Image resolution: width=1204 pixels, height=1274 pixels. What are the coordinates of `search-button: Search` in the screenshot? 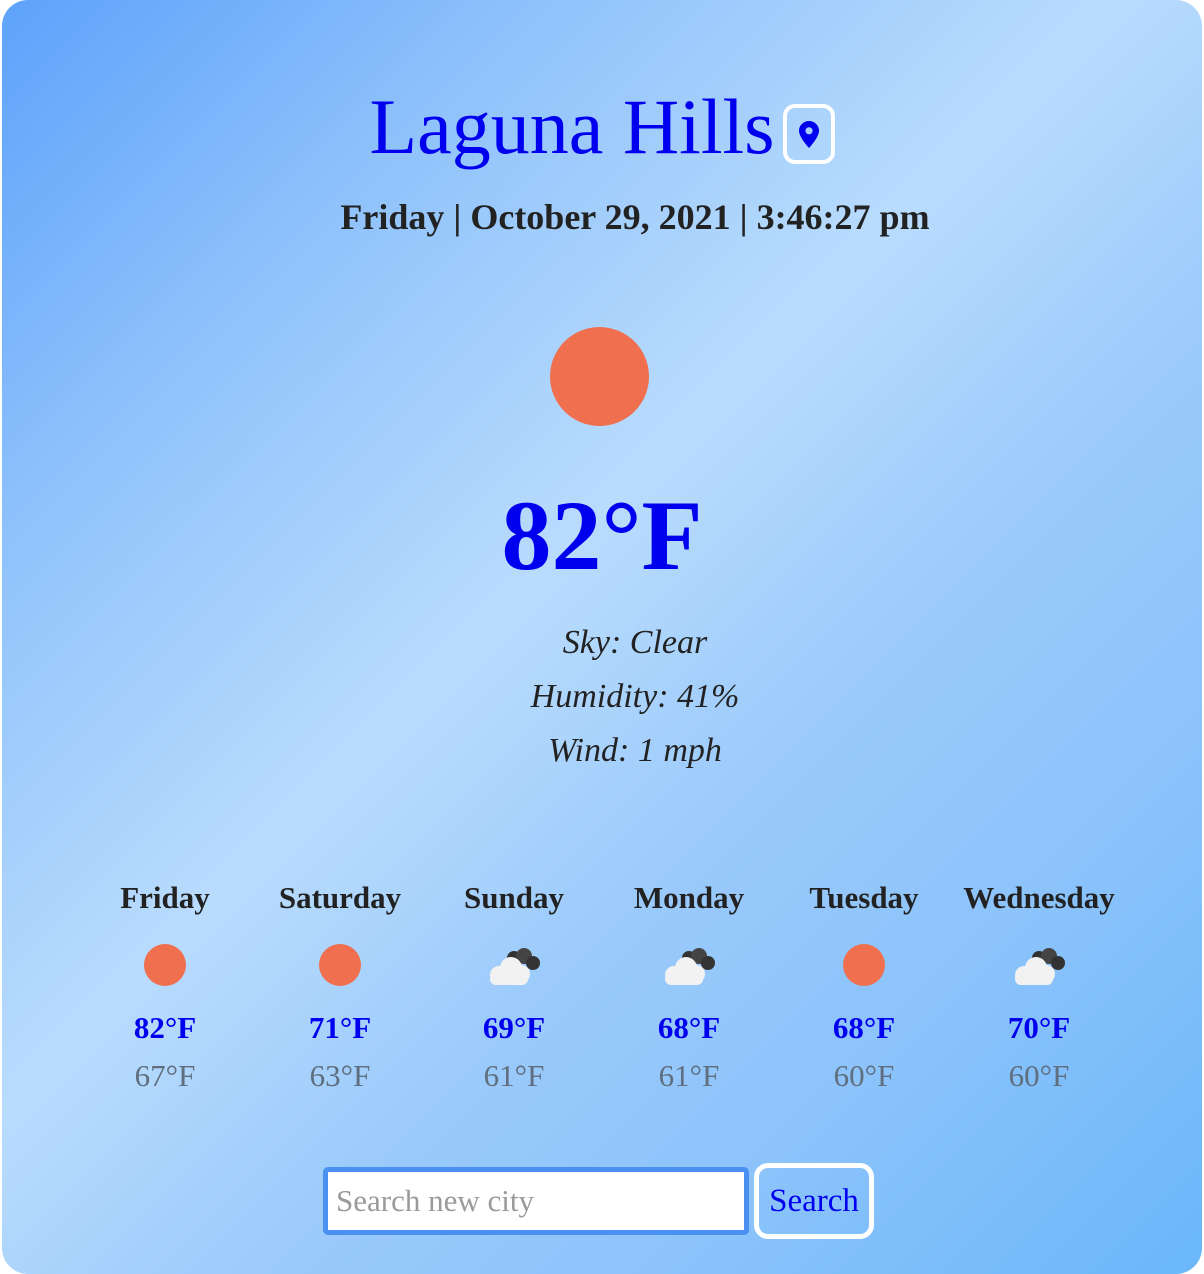 It's located at (814, 1201).